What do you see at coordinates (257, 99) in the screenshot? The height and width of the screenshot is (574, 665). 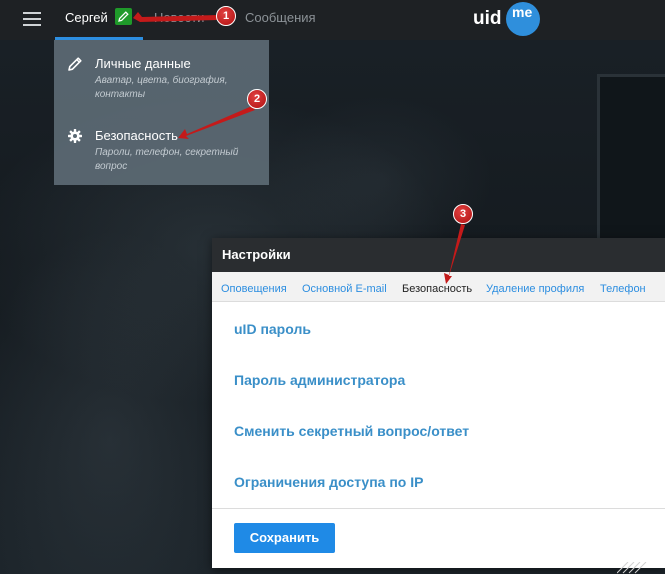 I see `callout-badge-2: 2` at bounding box center [257, 99].